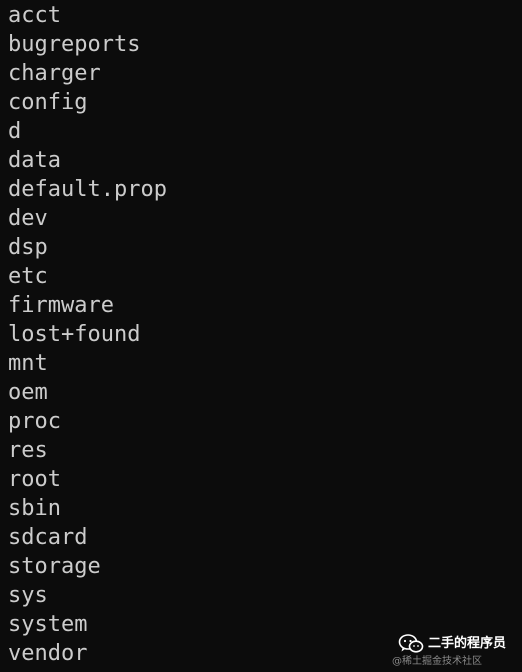  I want to click on listing-entry: etc, so click(28, 276).